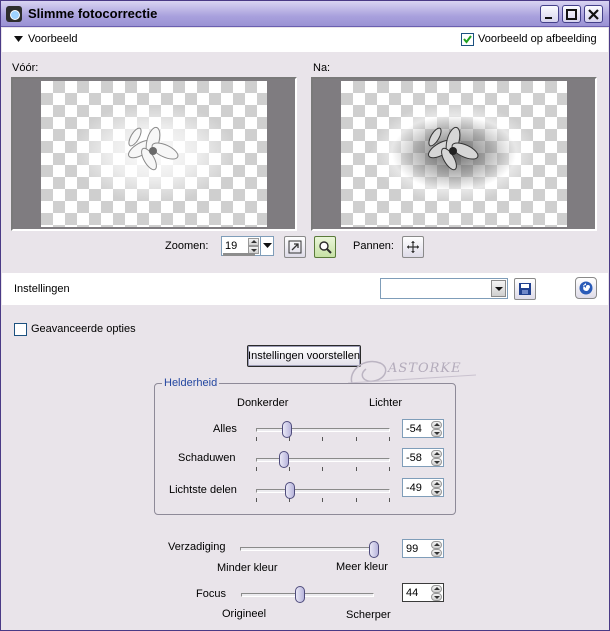 This screenshot has height=631, width=610. I want to click on save-preset-button, so click(525, 289).